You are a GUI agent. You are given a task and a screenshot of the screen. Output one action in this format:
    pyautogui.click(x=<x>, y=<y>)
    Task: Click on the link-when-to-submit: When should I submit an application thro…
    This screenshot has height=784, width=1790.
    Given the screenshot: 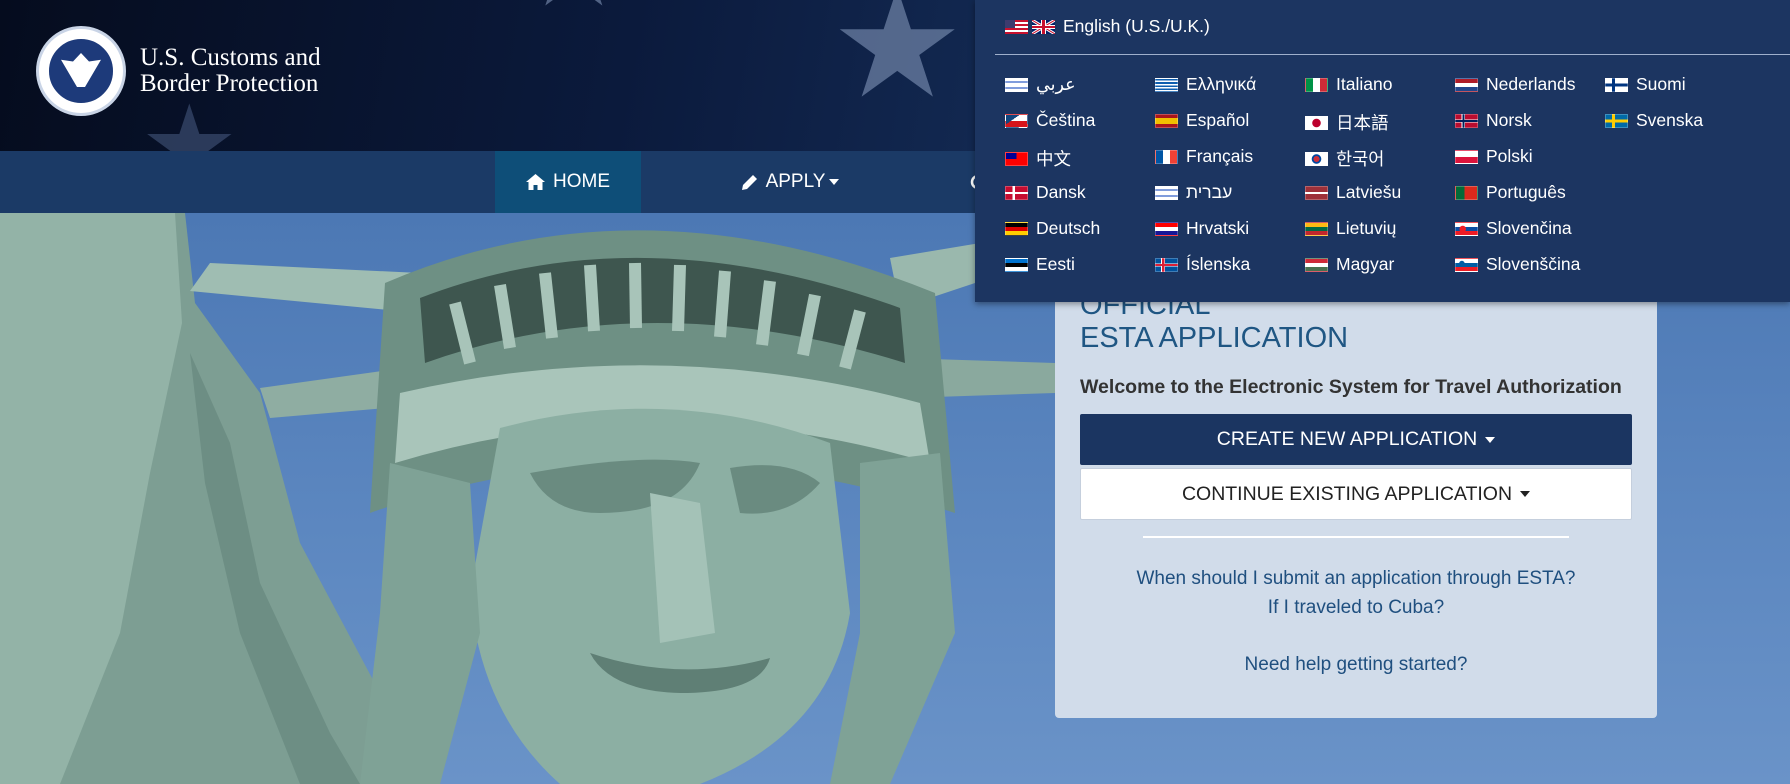 What is the action you would take?
    pyautogui.click(x=1356, y=579)
    